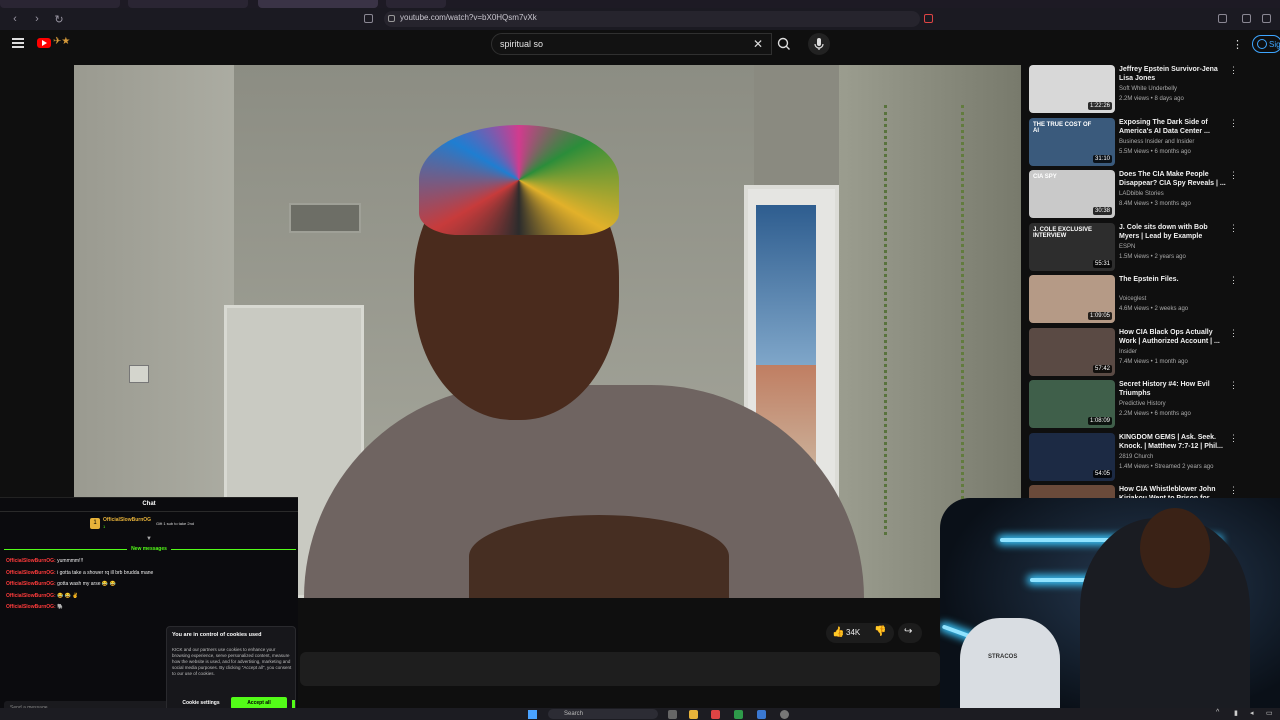  What do you see at coordinates (1128, 352) in the screenshot?
I see `video-channel: Insider` at bounding box center [1128, 352].